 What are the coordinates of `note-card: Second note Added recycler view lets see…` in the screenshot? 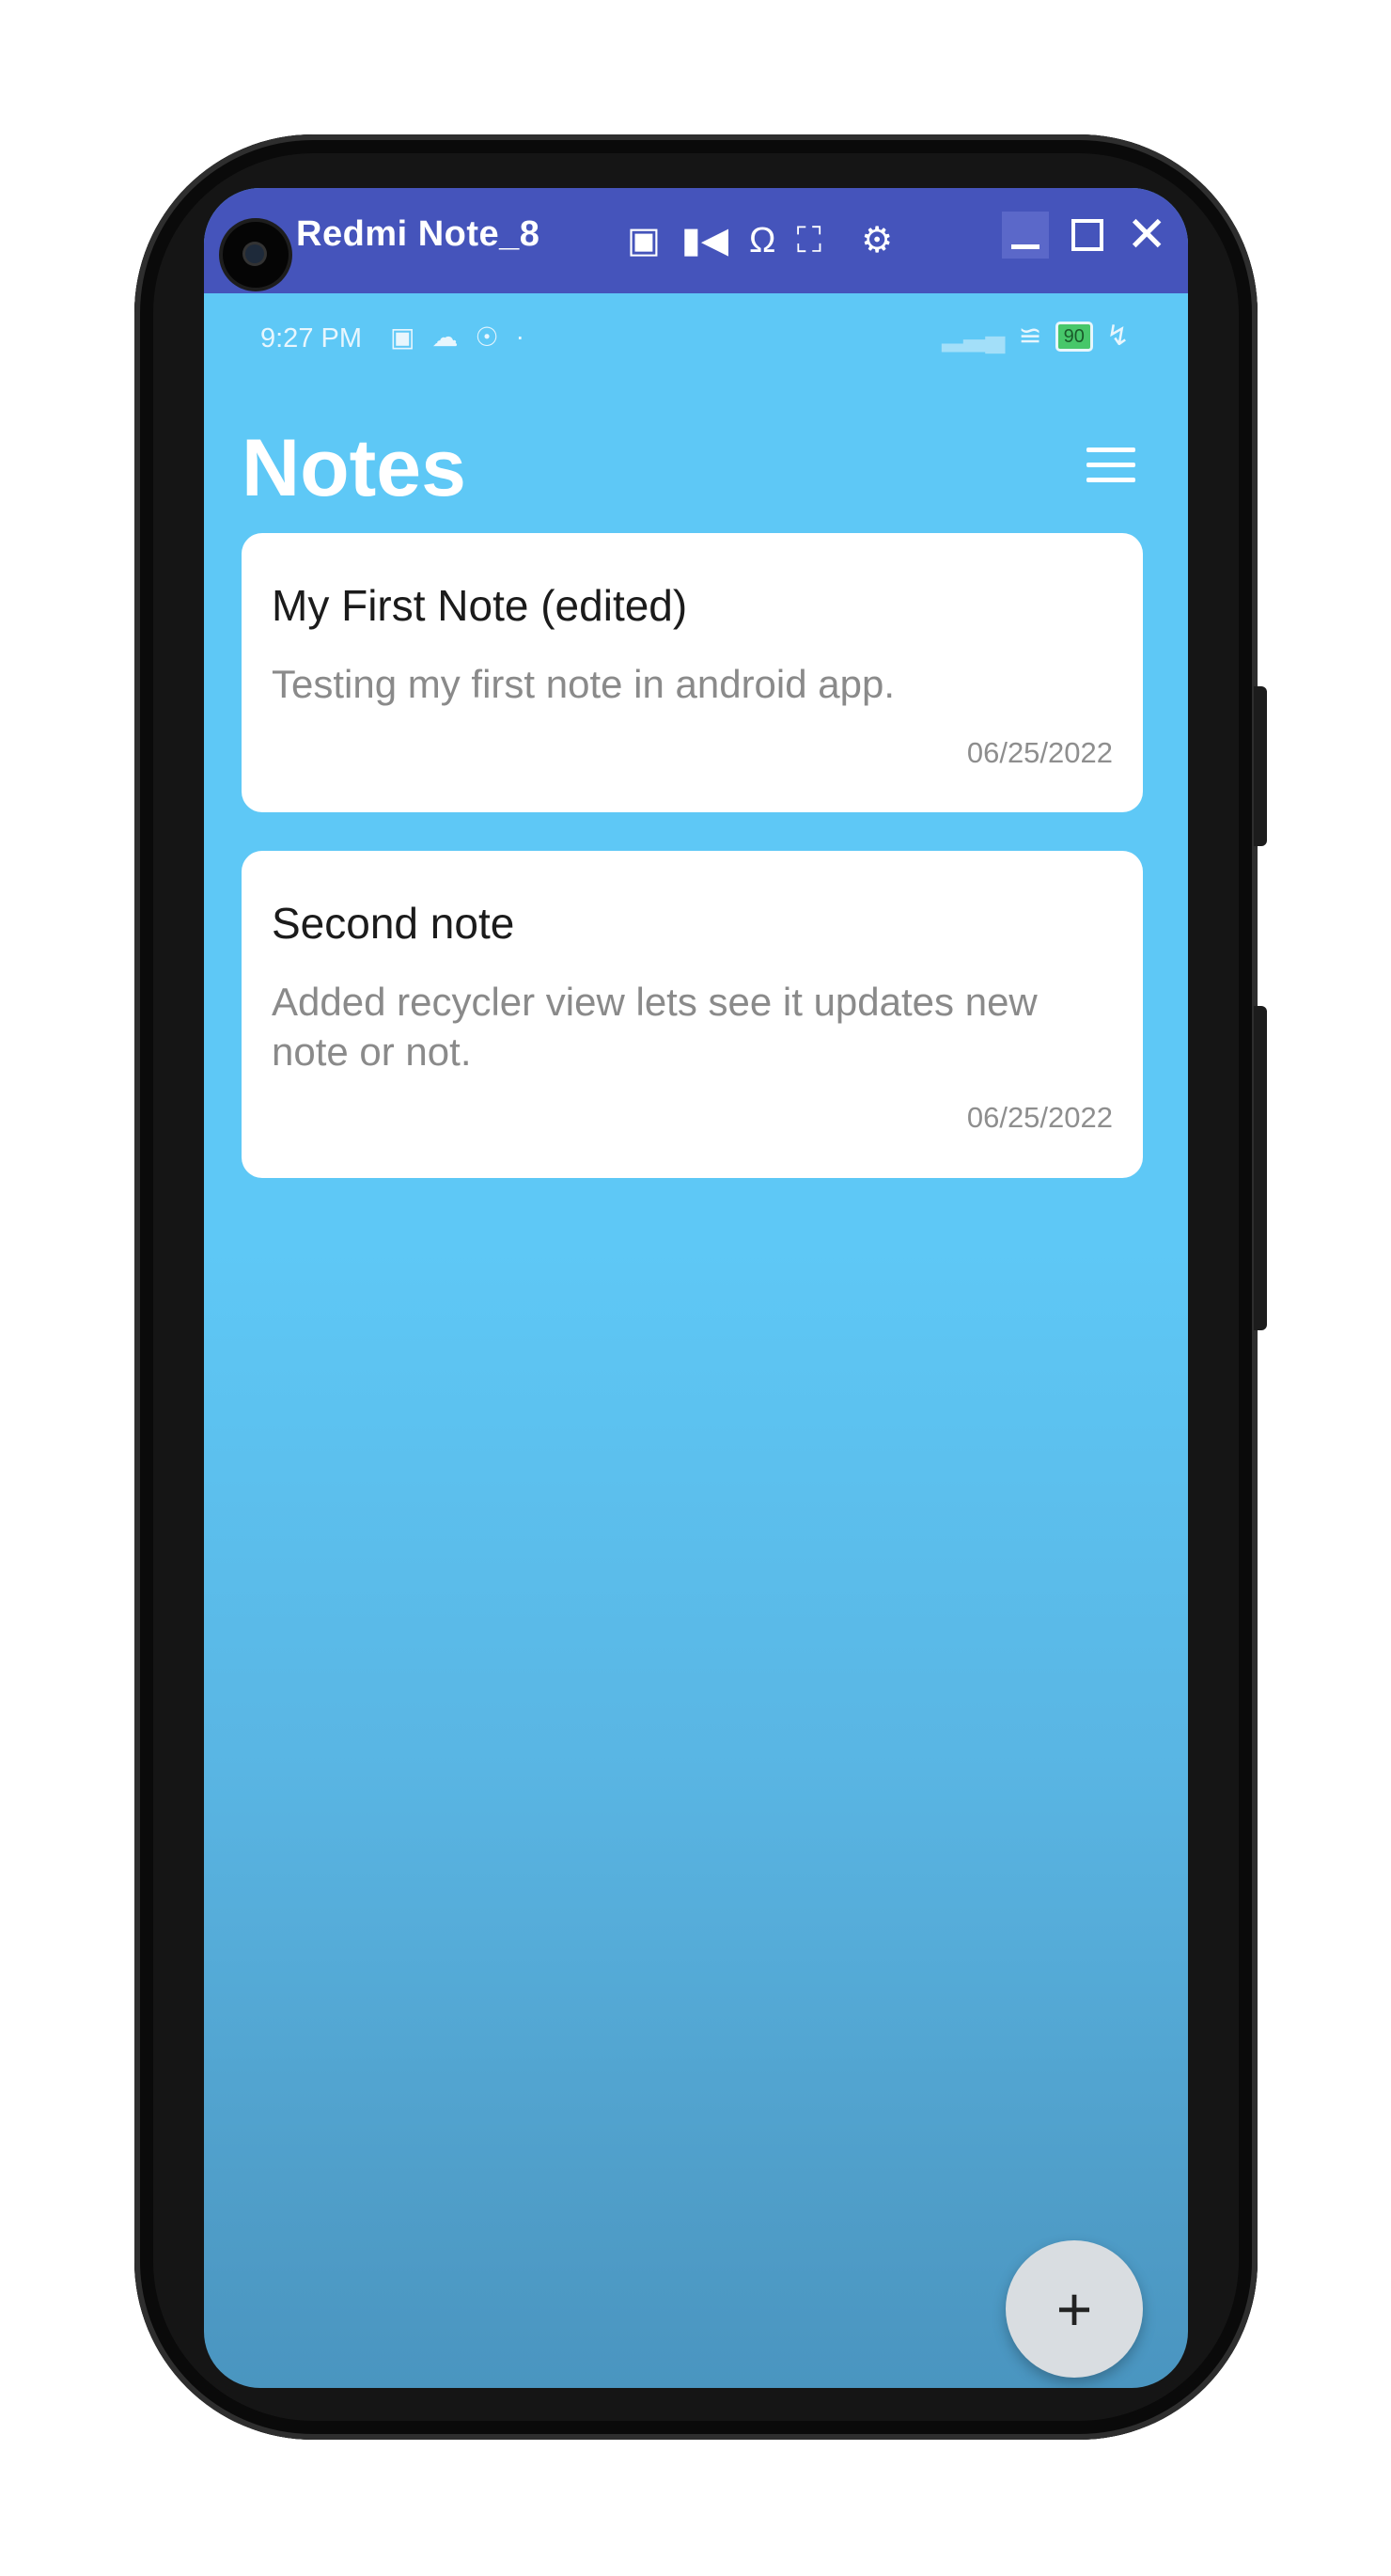 It's located at (693, 1014).